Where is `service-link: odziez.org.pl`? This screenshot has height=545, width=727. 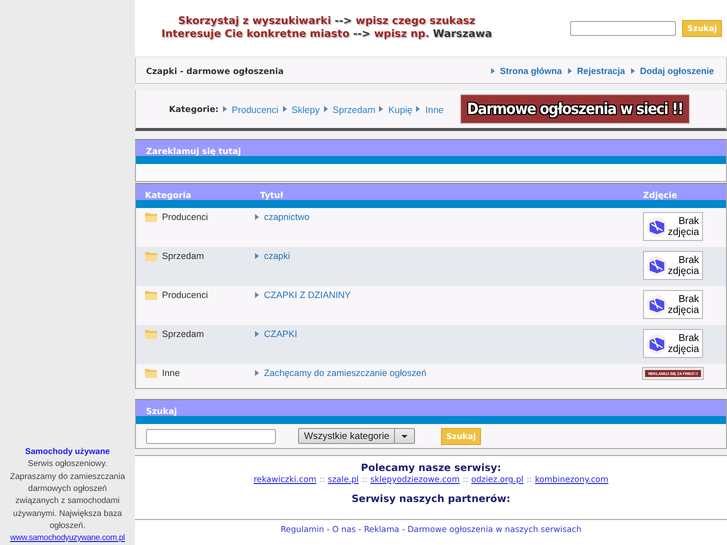
service-link: odziez.org.pl is located at coordinates (497, 479).